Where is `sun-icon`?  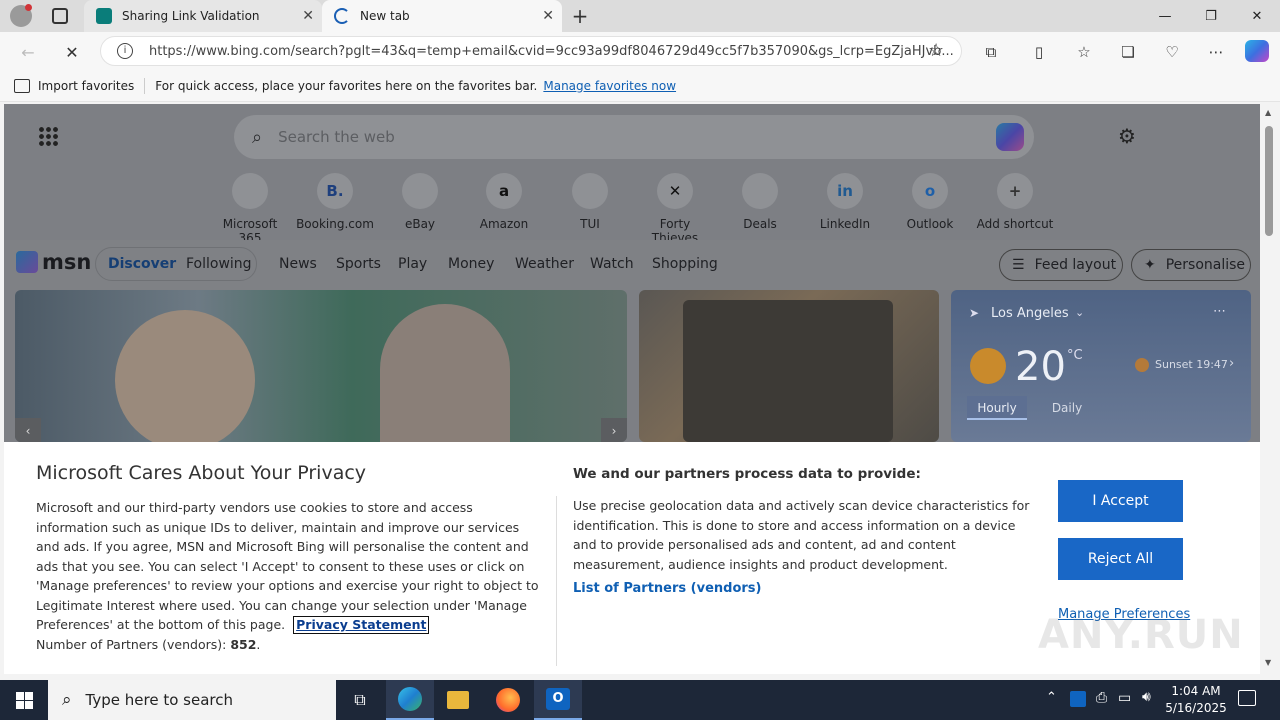 sun-icon is located at coordinates (988, 366).